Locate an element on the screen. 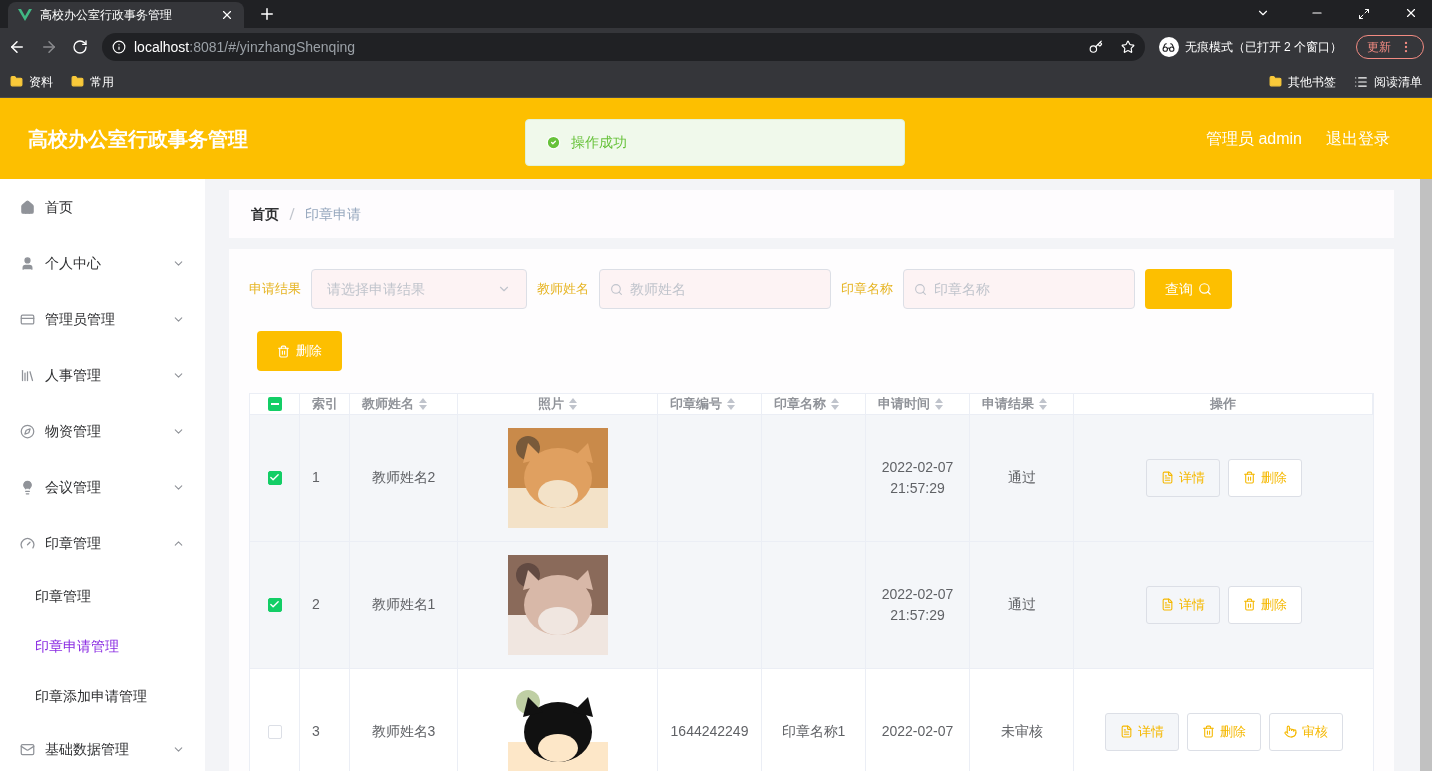 This screenshot has height=771, width=1432. books-icon is located at coordinates (27, 375).